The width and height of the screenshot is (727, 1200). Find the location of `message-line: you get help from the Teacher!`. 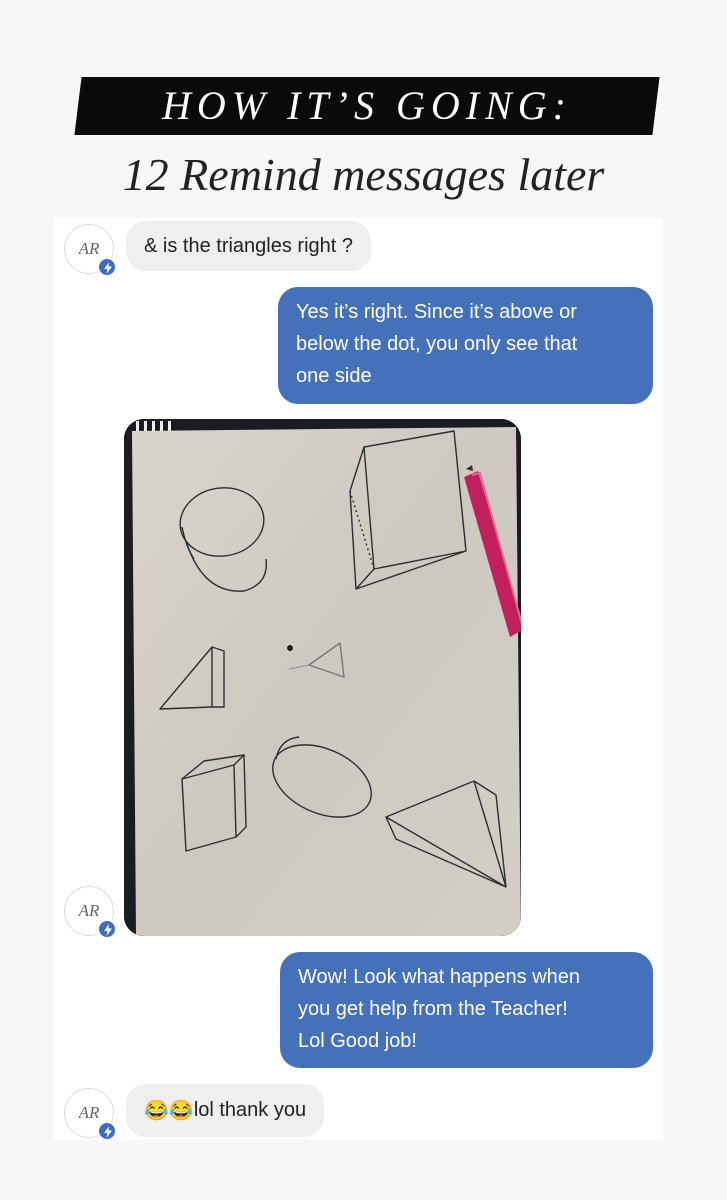

message-line: you get help from the Teacher! is located at coordinates (433, 1009).